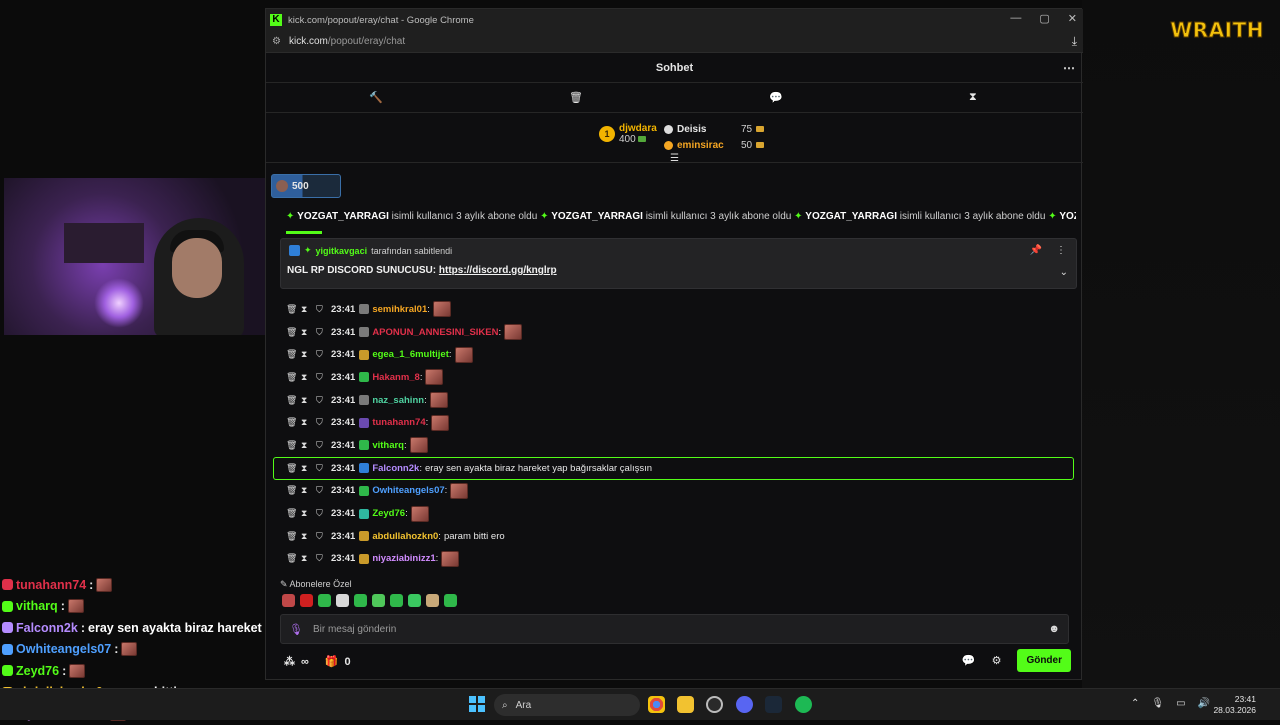  What do you see at coordinates (1069, 68) in the screenshot?
I see `more-options-icon: ⋯` at bounding box center [1069, 68].